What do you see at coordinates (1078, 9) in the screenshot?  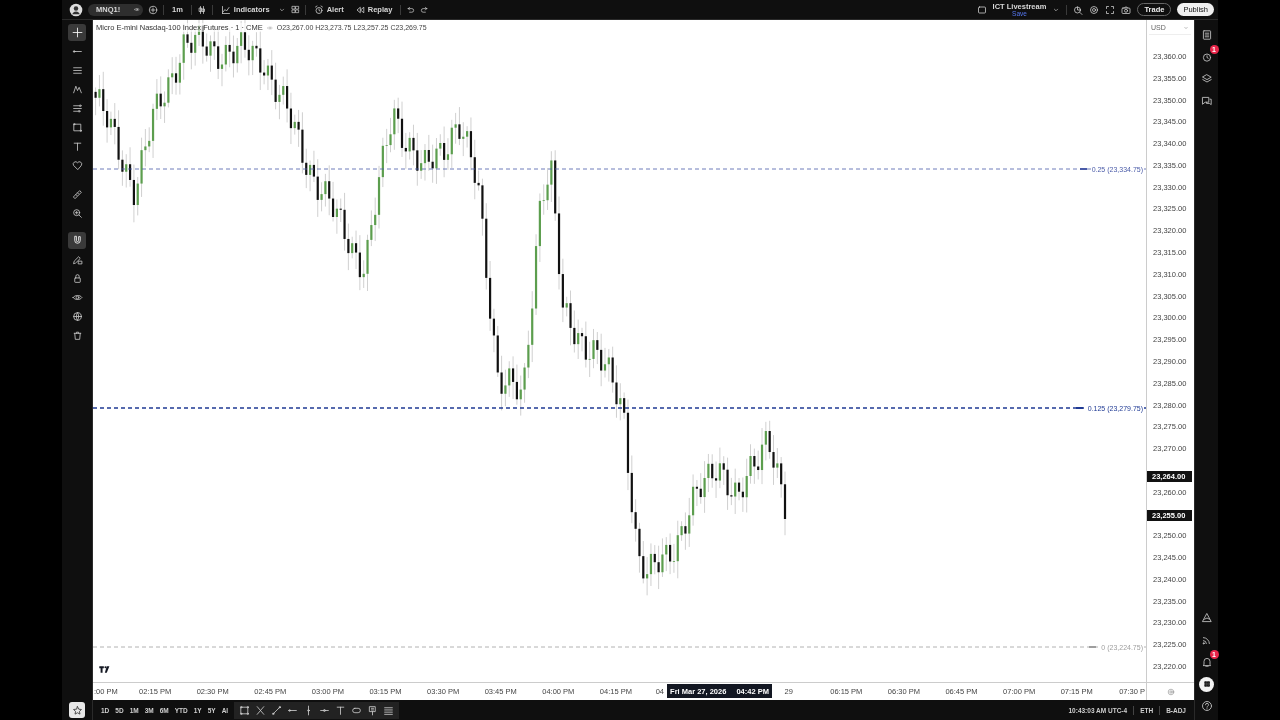 I see `pie-chart-search-icon` at bounding box center [1078, 9].